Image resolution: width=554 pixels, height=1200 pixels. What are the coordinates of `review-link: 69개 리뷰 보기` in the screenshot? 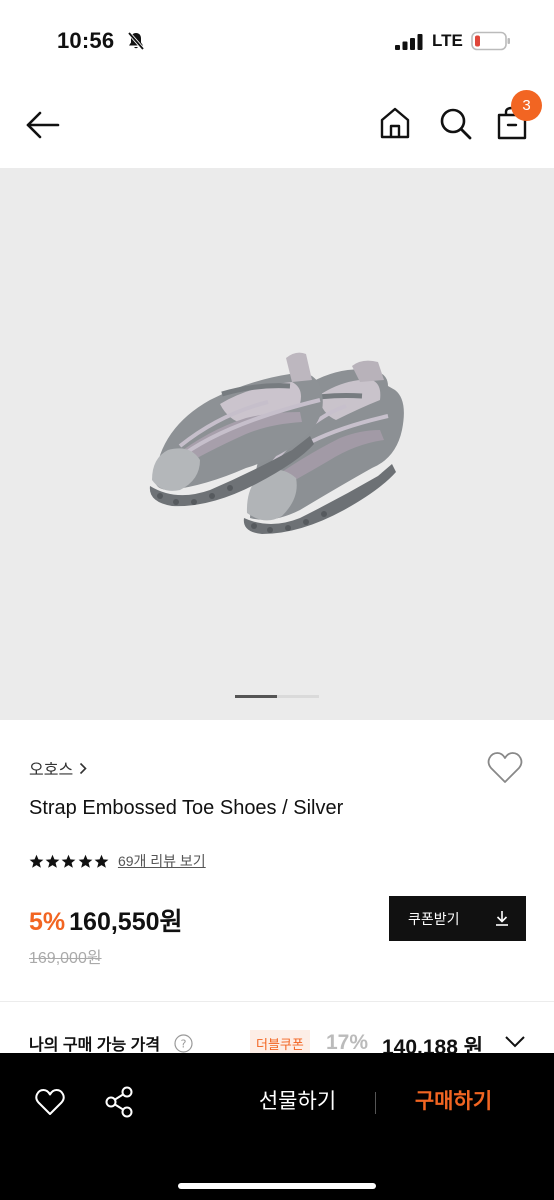 It's located at (162, 861).